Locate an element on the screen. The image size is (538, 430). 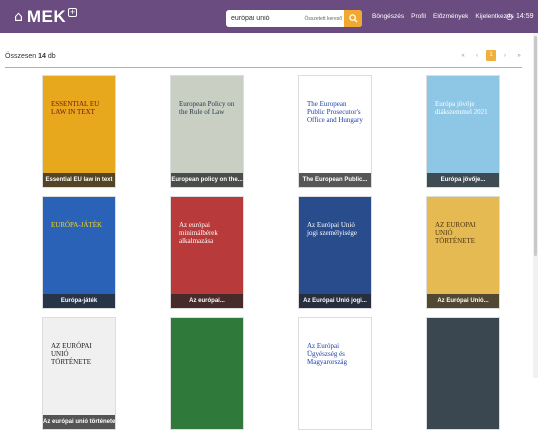
last-page-button: » is located at coordinates (519, 56).